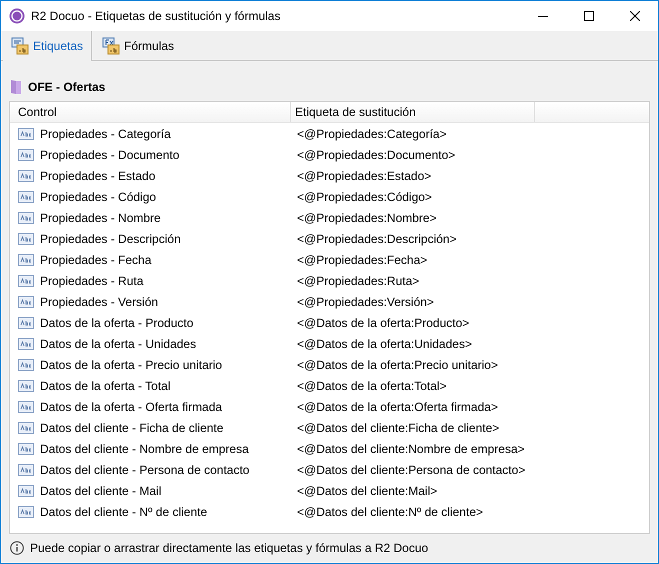 The height and width of the screenshot is (564, 659). I want to click on close-icon, so click(635, 16).